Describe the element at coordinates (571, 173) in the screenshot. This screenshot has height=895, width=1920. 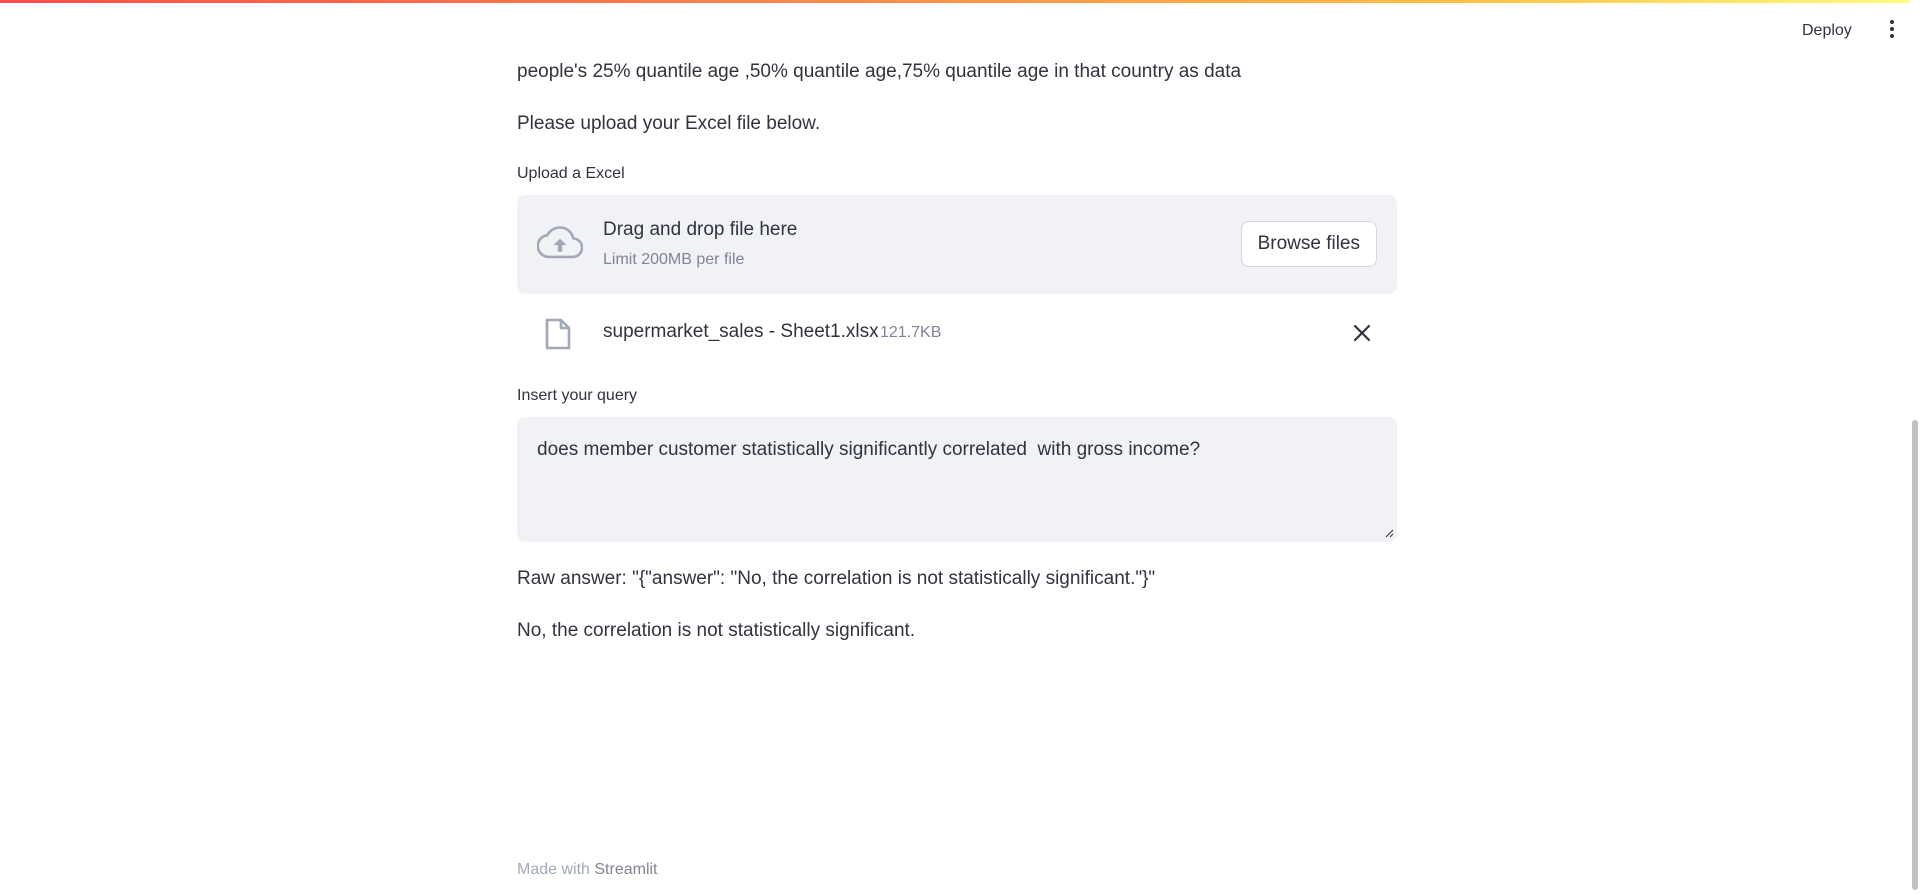
I see `upload-label: Upload a Excel` at that location.